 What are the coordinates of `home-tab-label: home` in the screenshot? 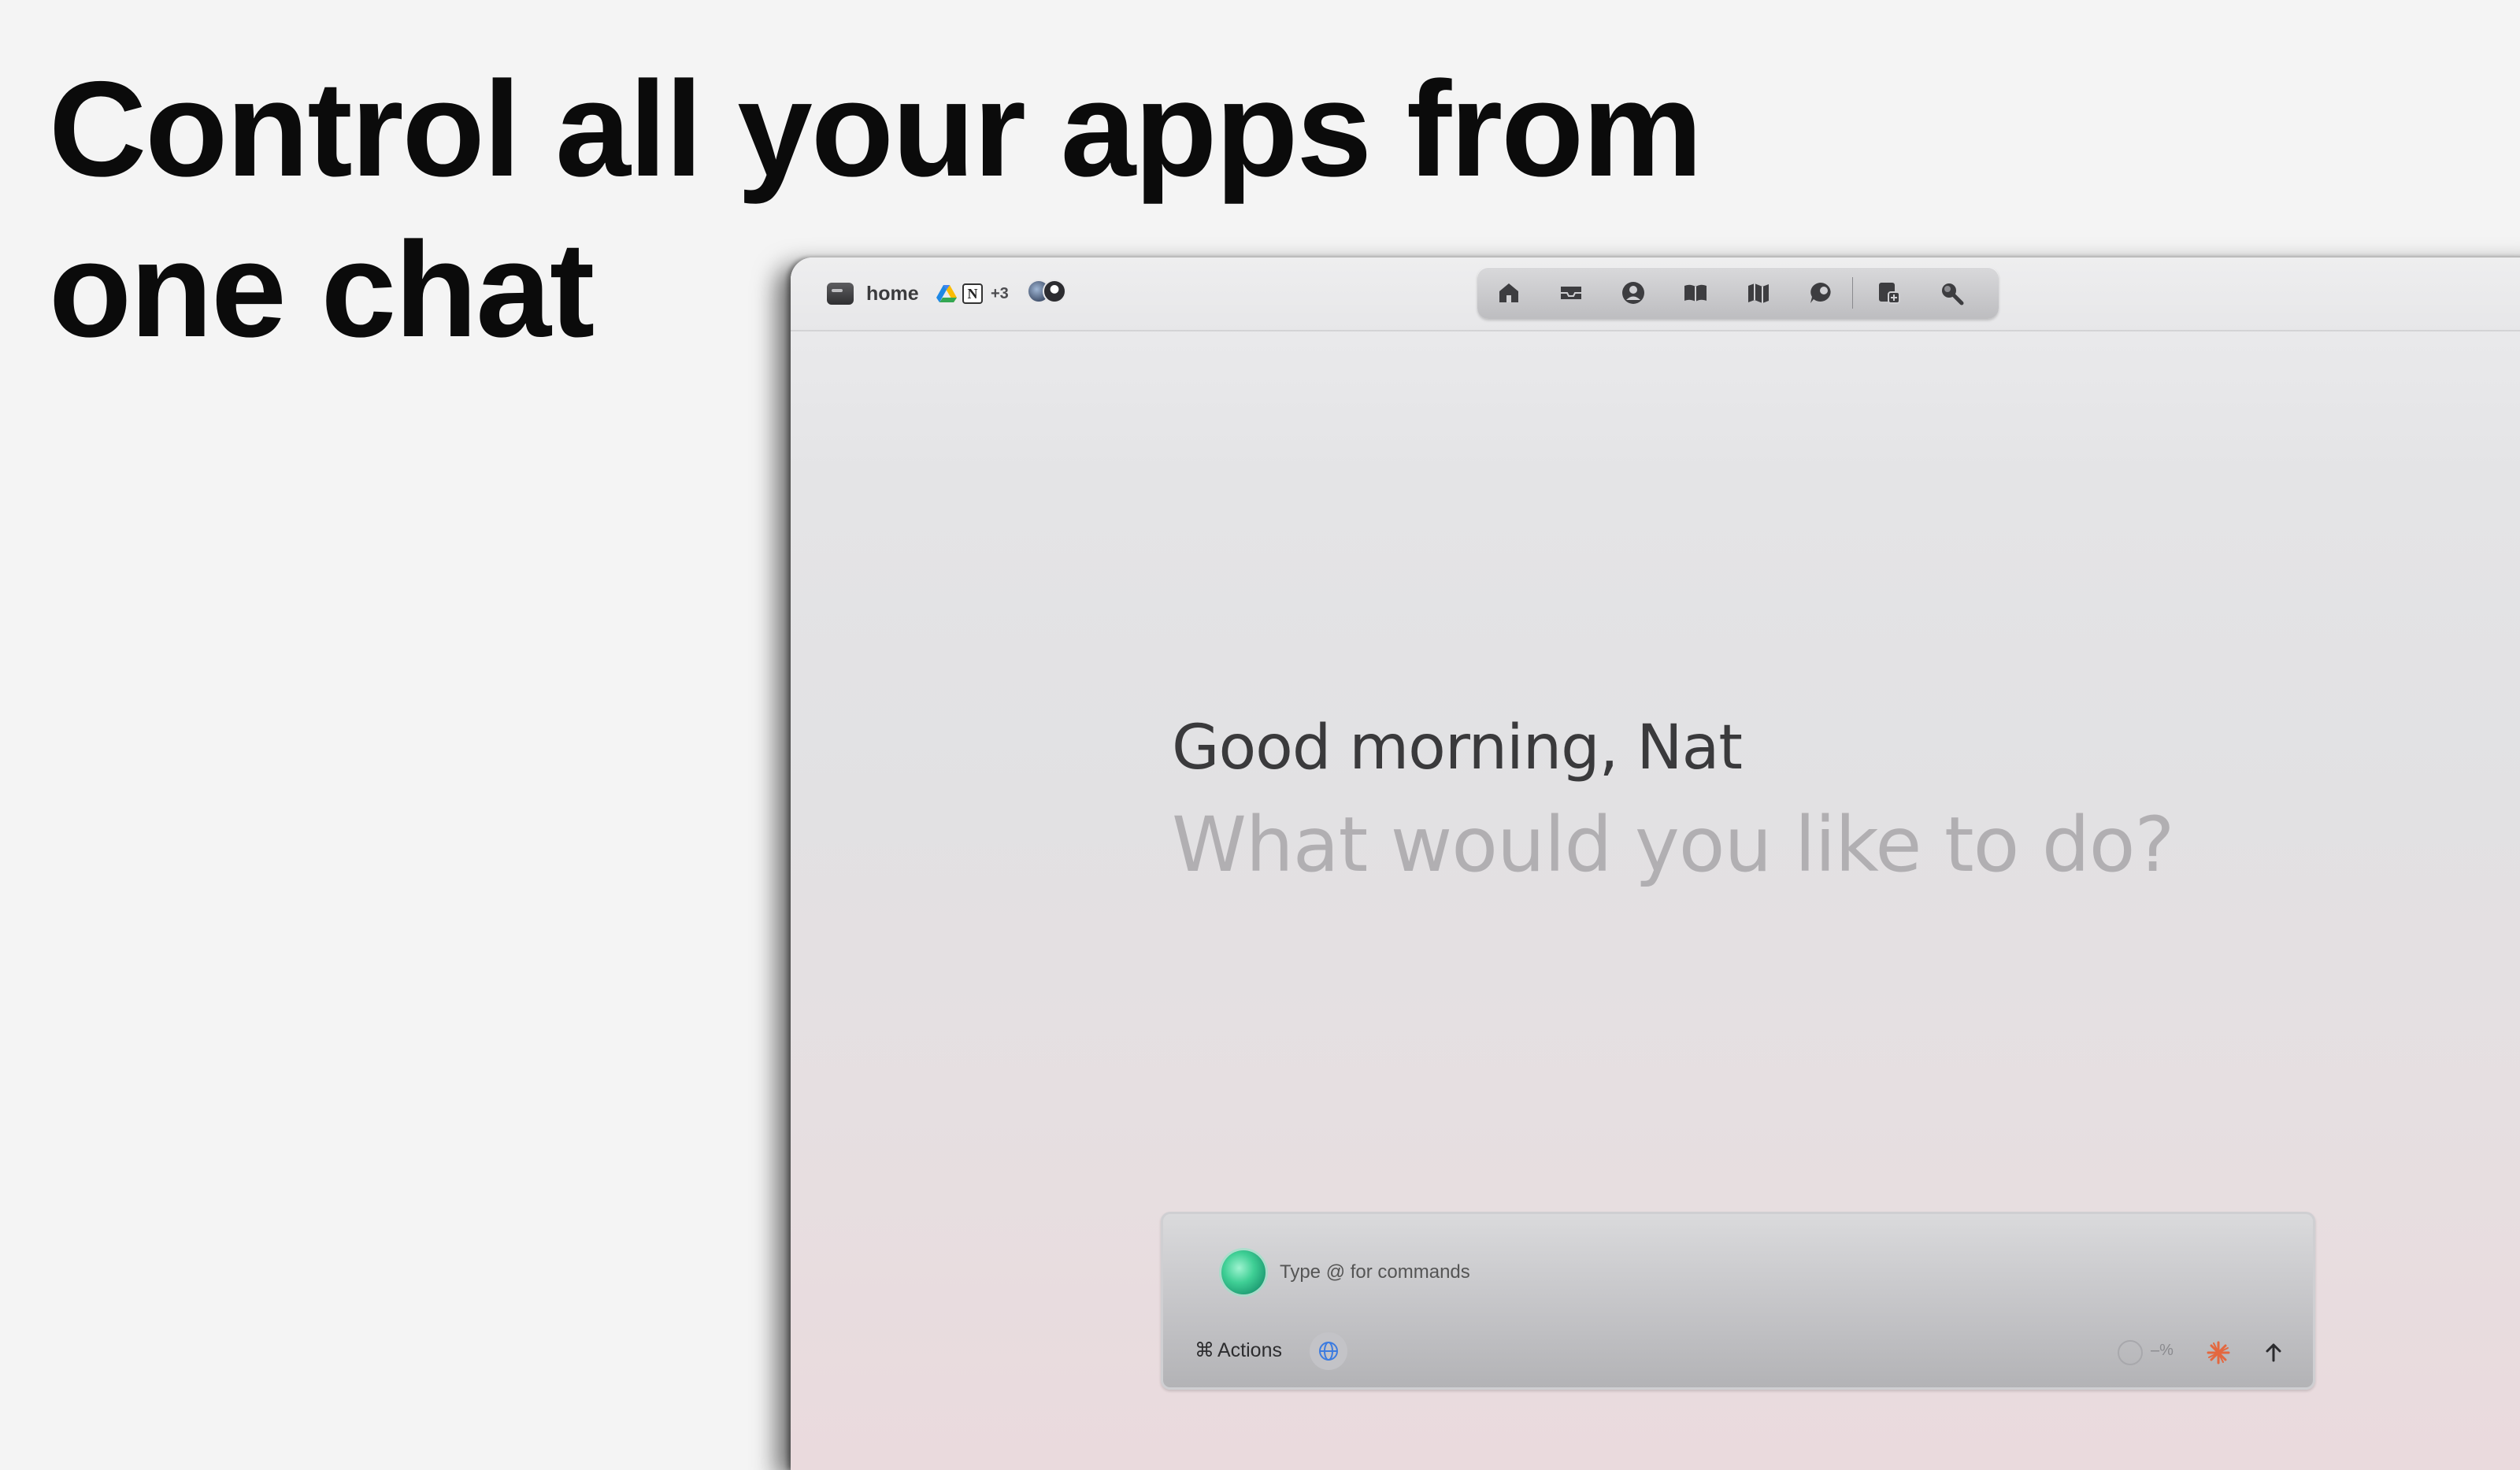 It's located at (892, 293).